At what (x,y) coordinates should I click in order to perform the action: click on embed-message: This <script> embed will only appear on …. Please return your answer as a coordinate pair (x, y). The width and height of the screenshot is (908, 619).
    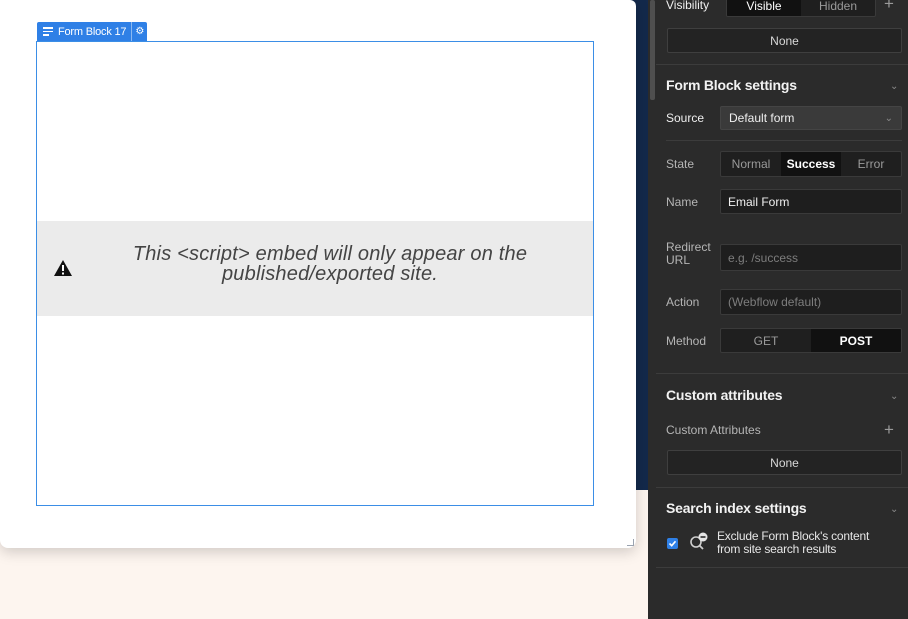
    Looking at the image, I should click on (330, 264).